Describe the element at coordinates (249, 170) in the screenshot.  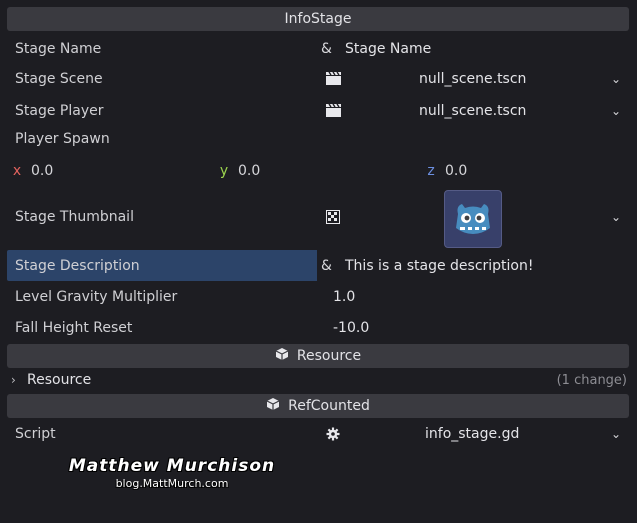
I see `spawn-y-value: 0.0` at that location.